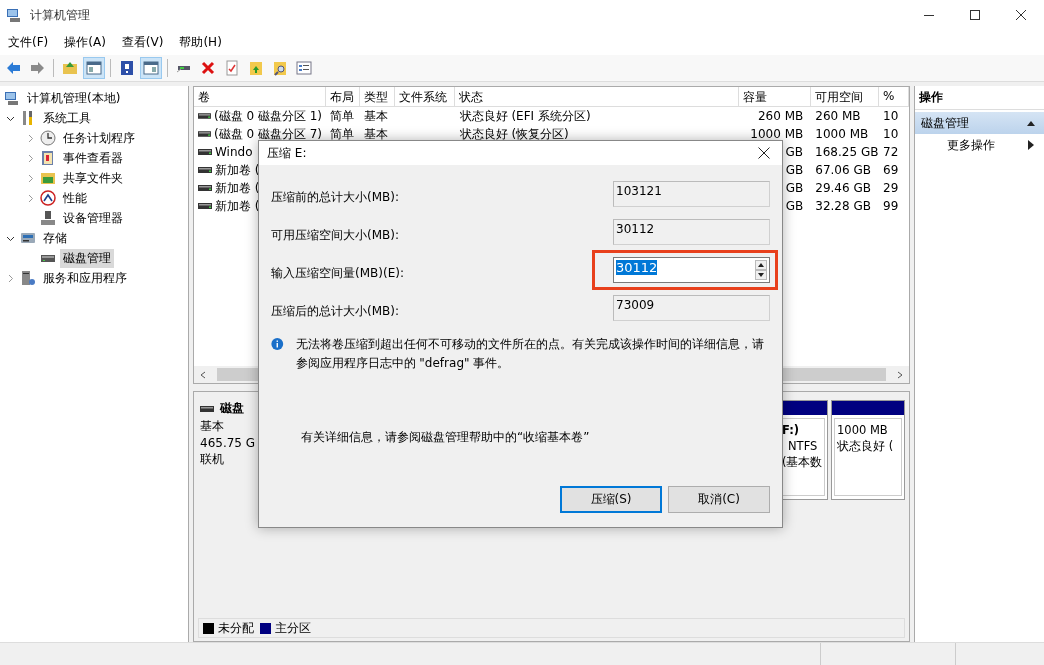  What do you see at coordinates (28, 278) in the screenshot?
I see `server-icon` at bounding box center [28, 278].